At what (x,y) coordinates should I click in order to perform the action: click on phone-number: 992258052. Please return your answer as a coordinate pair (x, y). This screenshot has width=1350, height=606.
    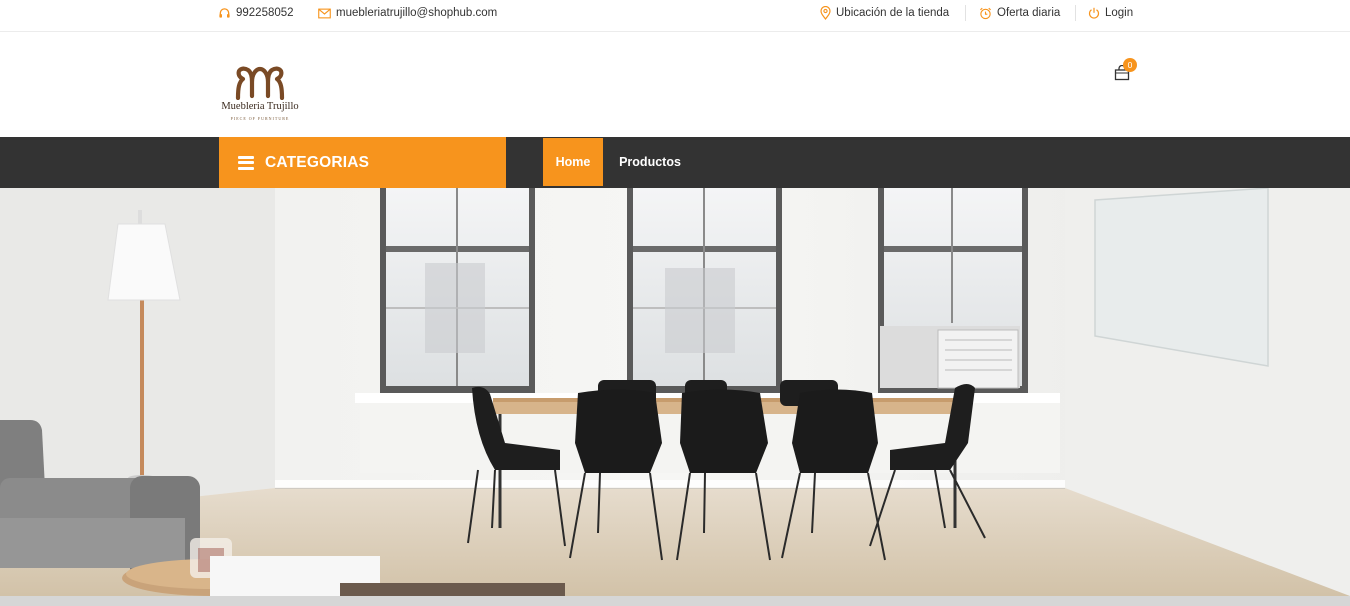
    Looking at the image, I should click on (265, 13).